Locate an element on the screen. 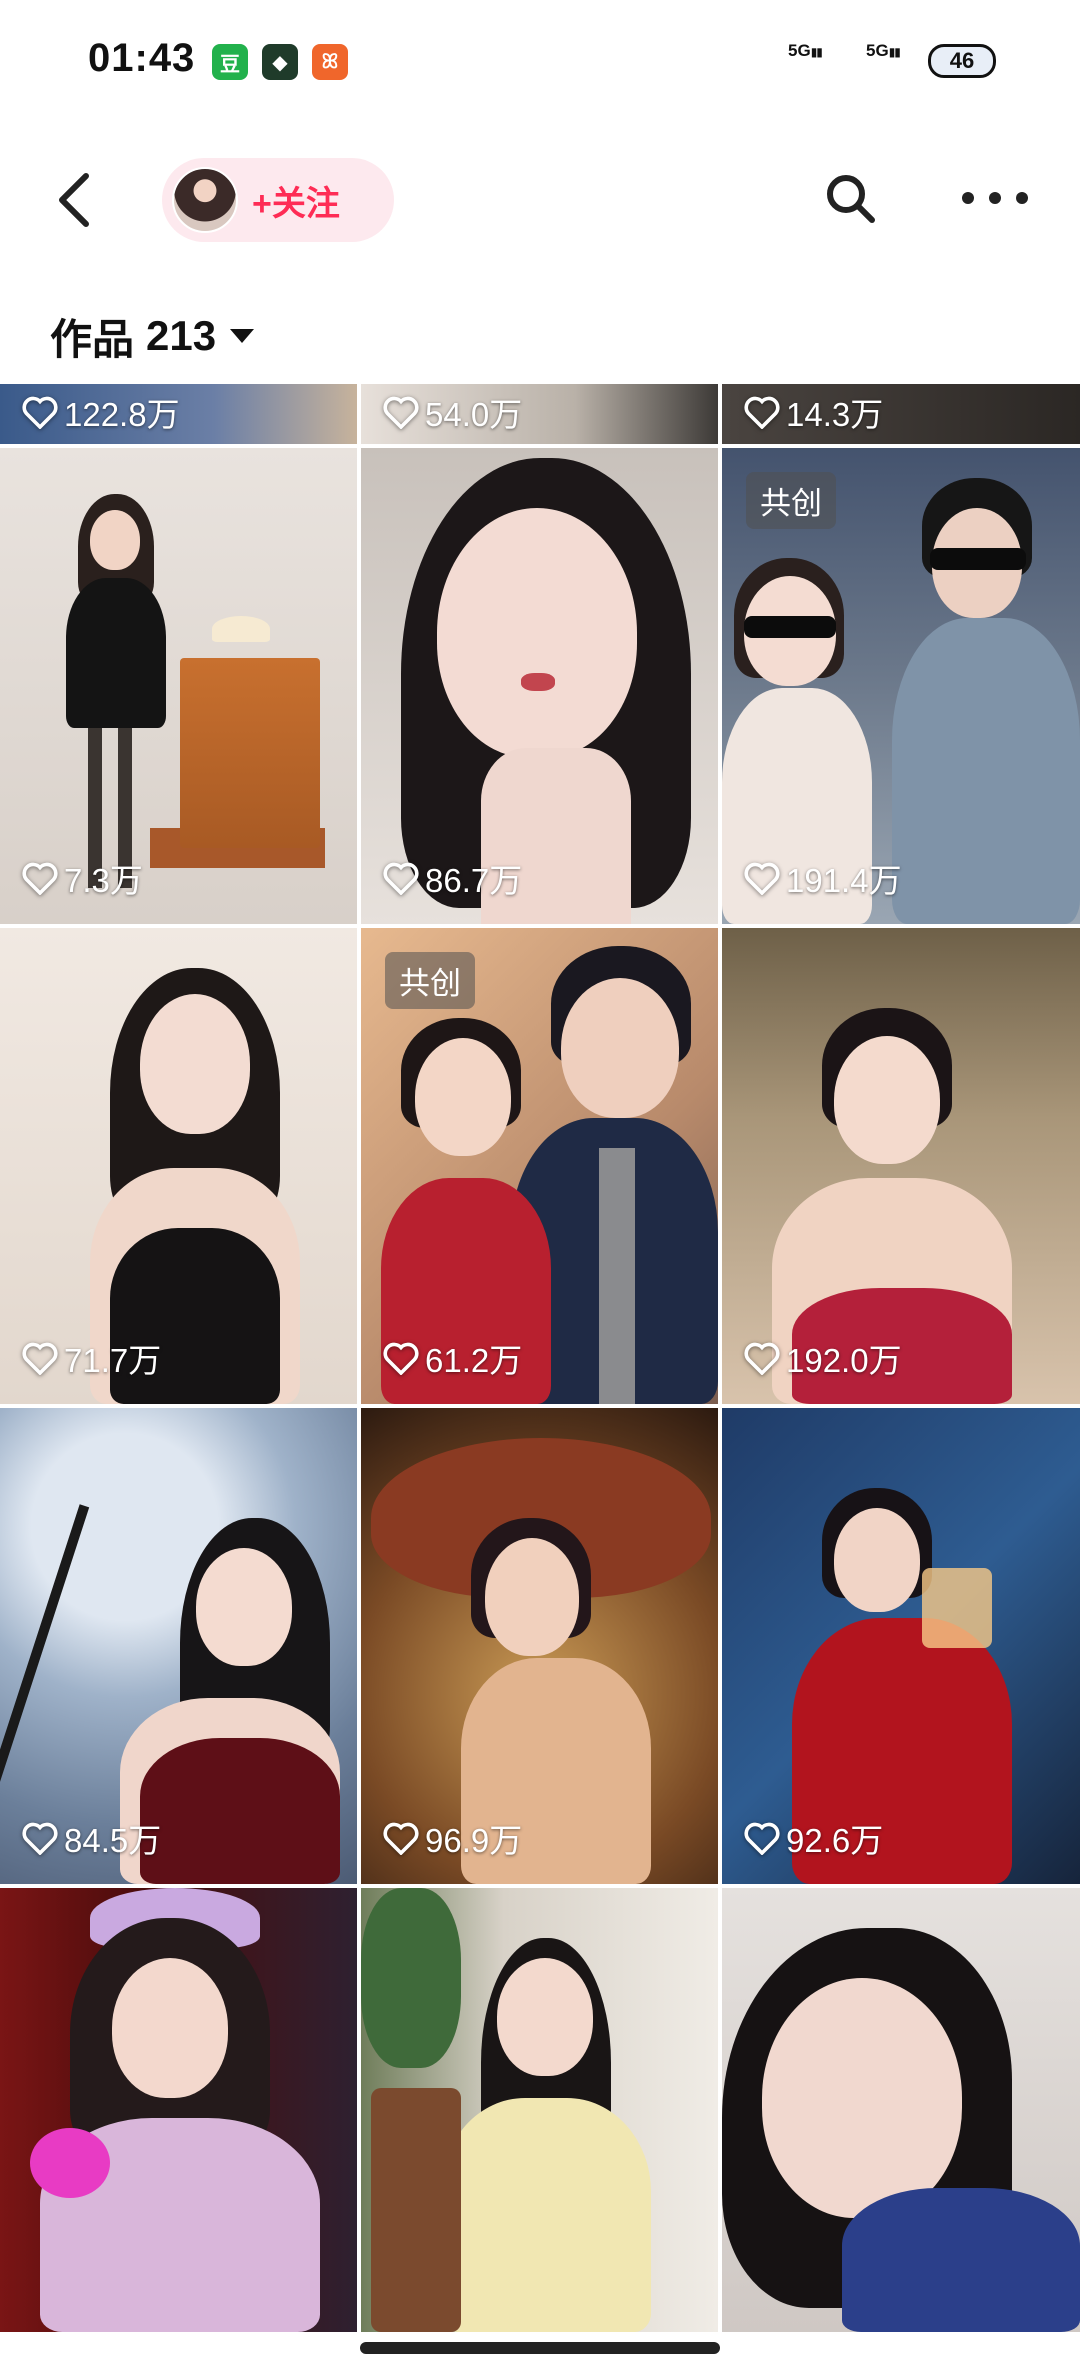 This screenshot has height=2373, width=1080. video-thumbnail: 71.7万 is located at coordinates (178, 1166).